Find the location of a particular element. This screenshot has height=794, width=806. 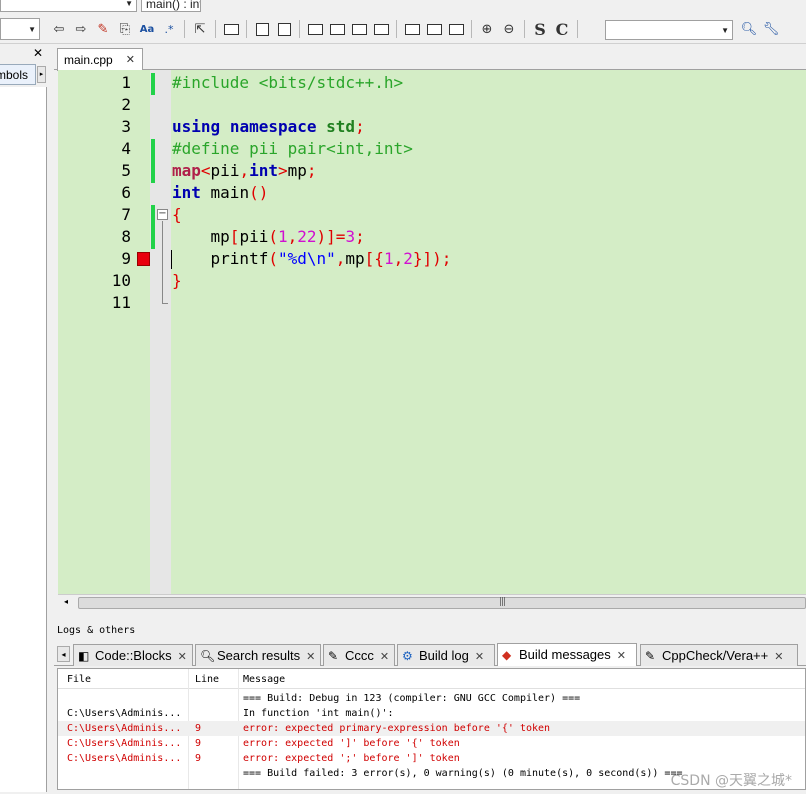

tab-search-results: 🔍︎ Search results ✕ is located at coordinates (258, 655).